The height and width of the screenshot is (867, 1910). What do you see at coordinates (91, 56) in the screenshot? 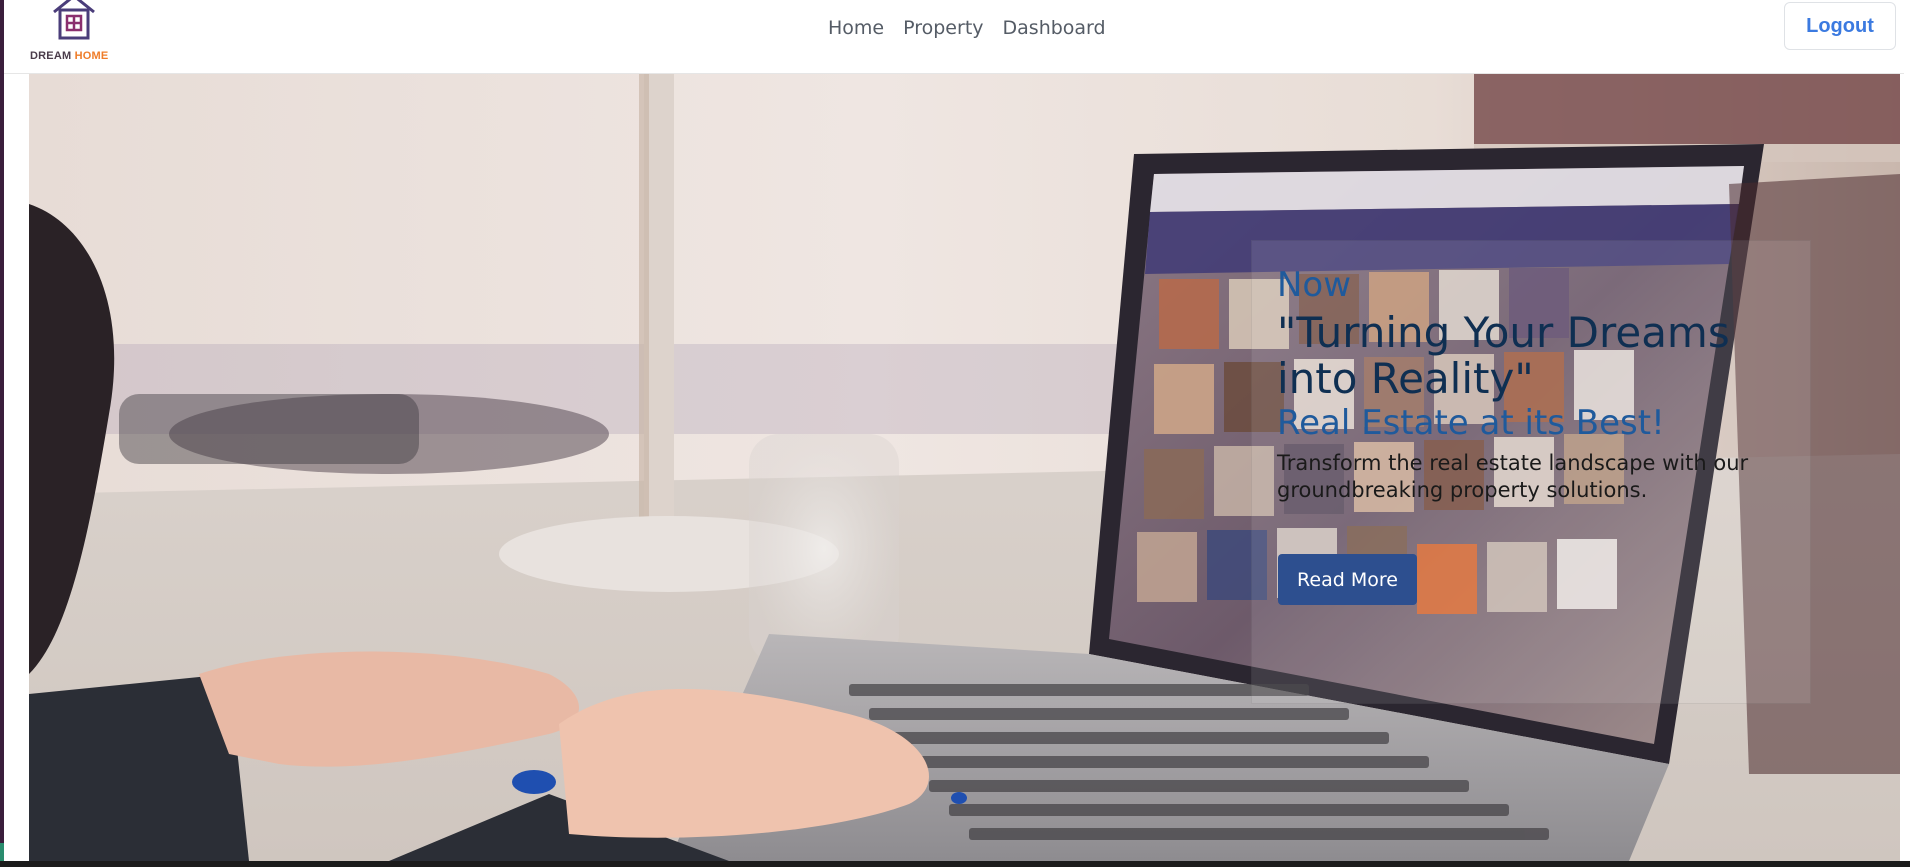
I see `brand-name-home: HOME` at bounding box center [91, 56].